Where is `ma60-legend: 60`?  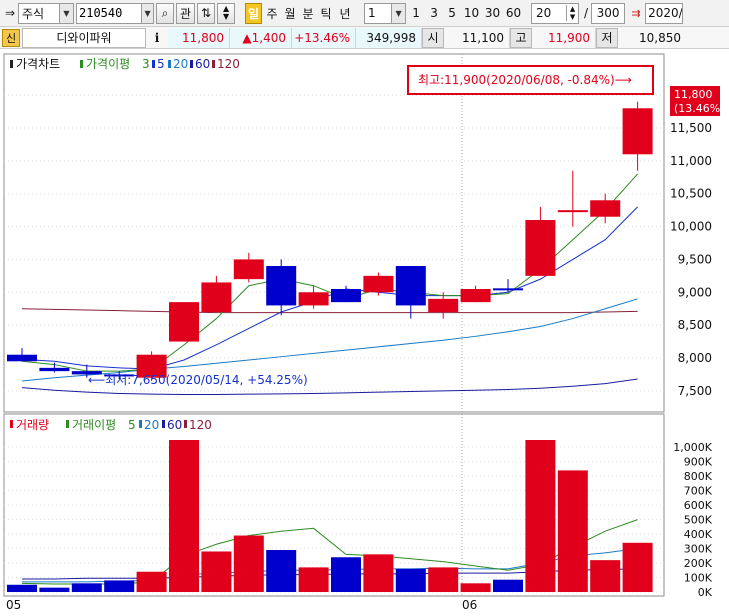
ma60-legend: 60 is located at coordinates (202, 64).